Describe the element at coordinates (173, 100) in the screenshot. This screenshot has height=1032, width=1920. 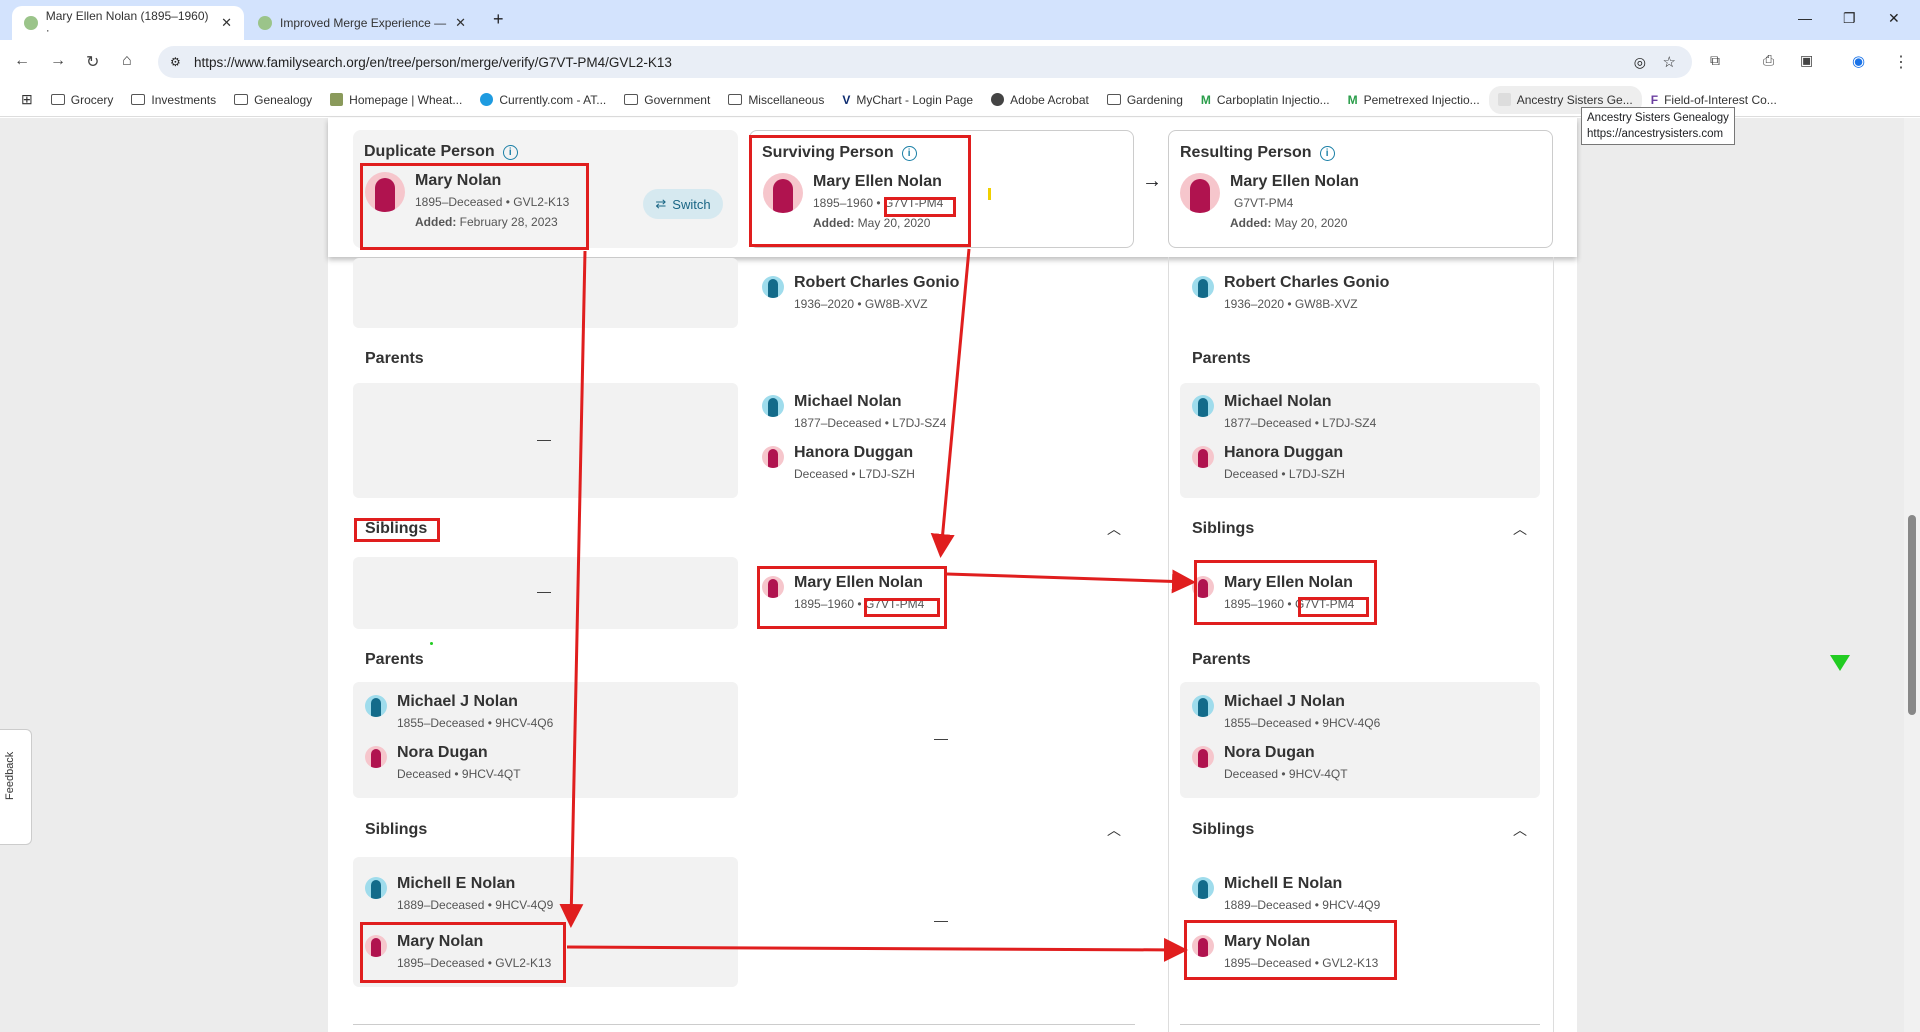
I see `bookmark: Investments` at that location.